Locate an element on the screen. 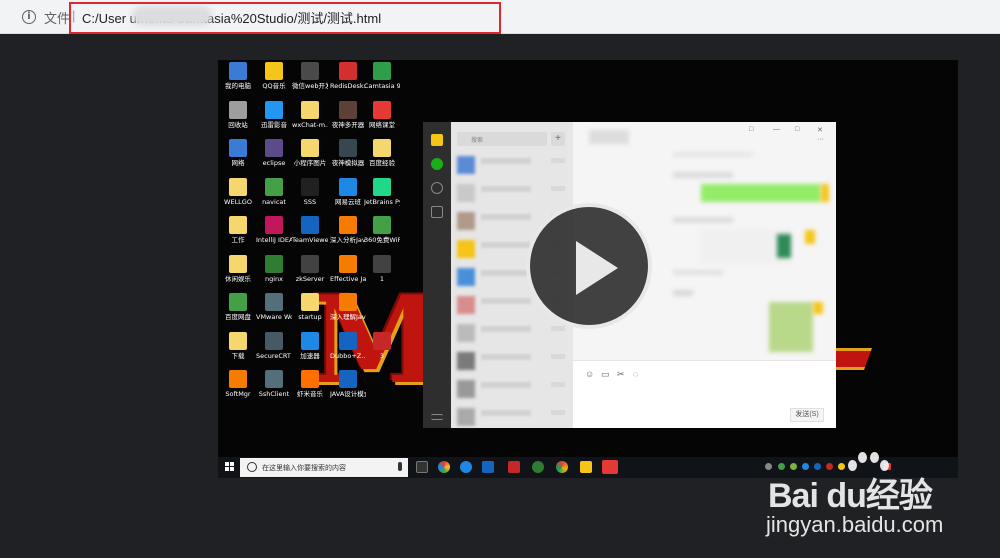 This screenshot has height=558, width=1000. maximize-button: □ is located at coordinates (797, 129).